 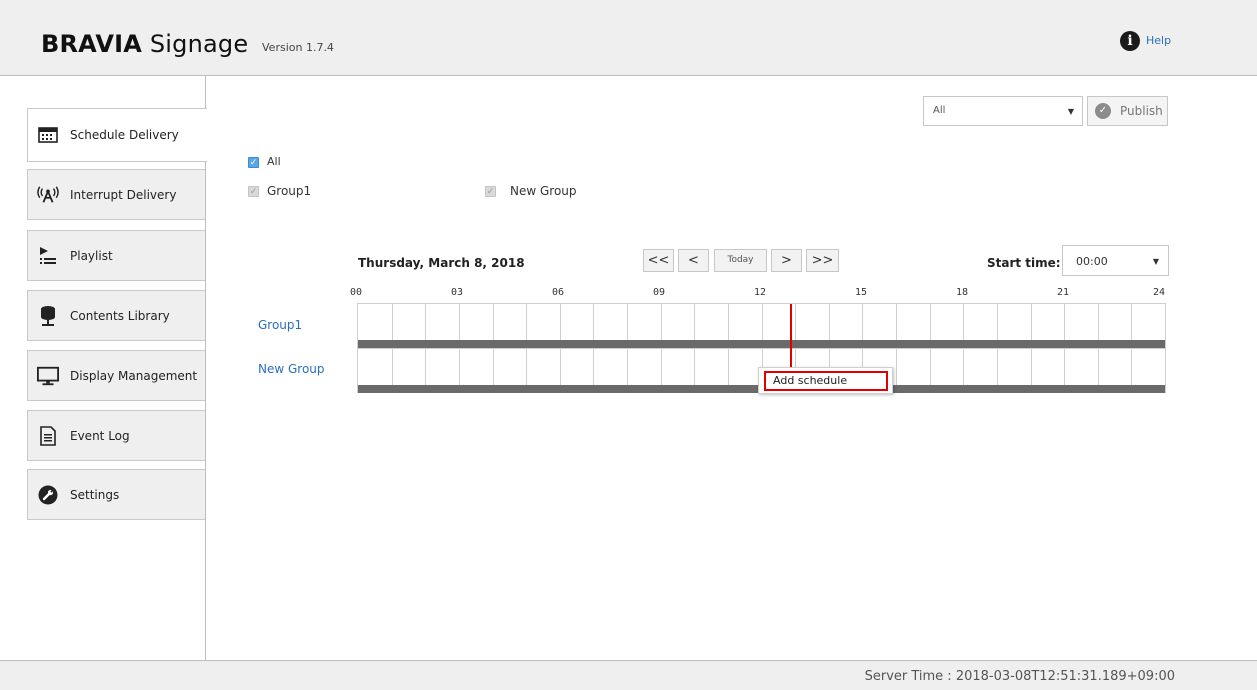 I want to click on brand-bold: BRAVIA, so click(x=91, y=44).